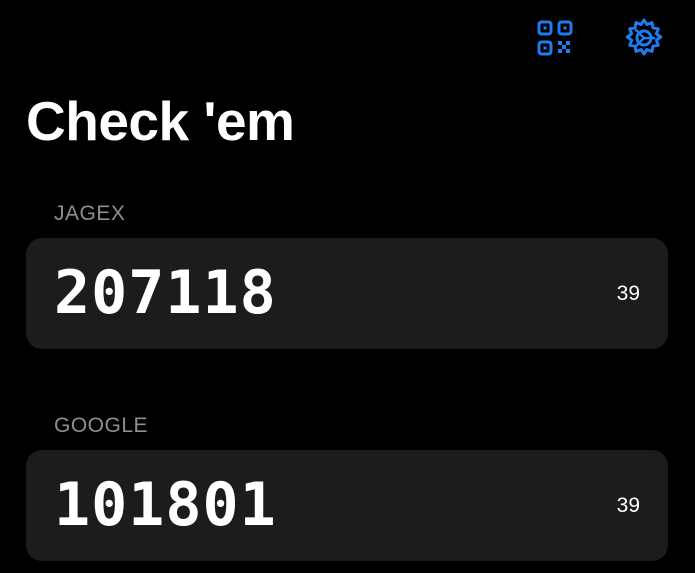 The height and width of the screenshot is (573, 695). What do you see at coordinates (347, 38) in the screenshot?
I see `top-toolbar` at bounding box center [347, 38].